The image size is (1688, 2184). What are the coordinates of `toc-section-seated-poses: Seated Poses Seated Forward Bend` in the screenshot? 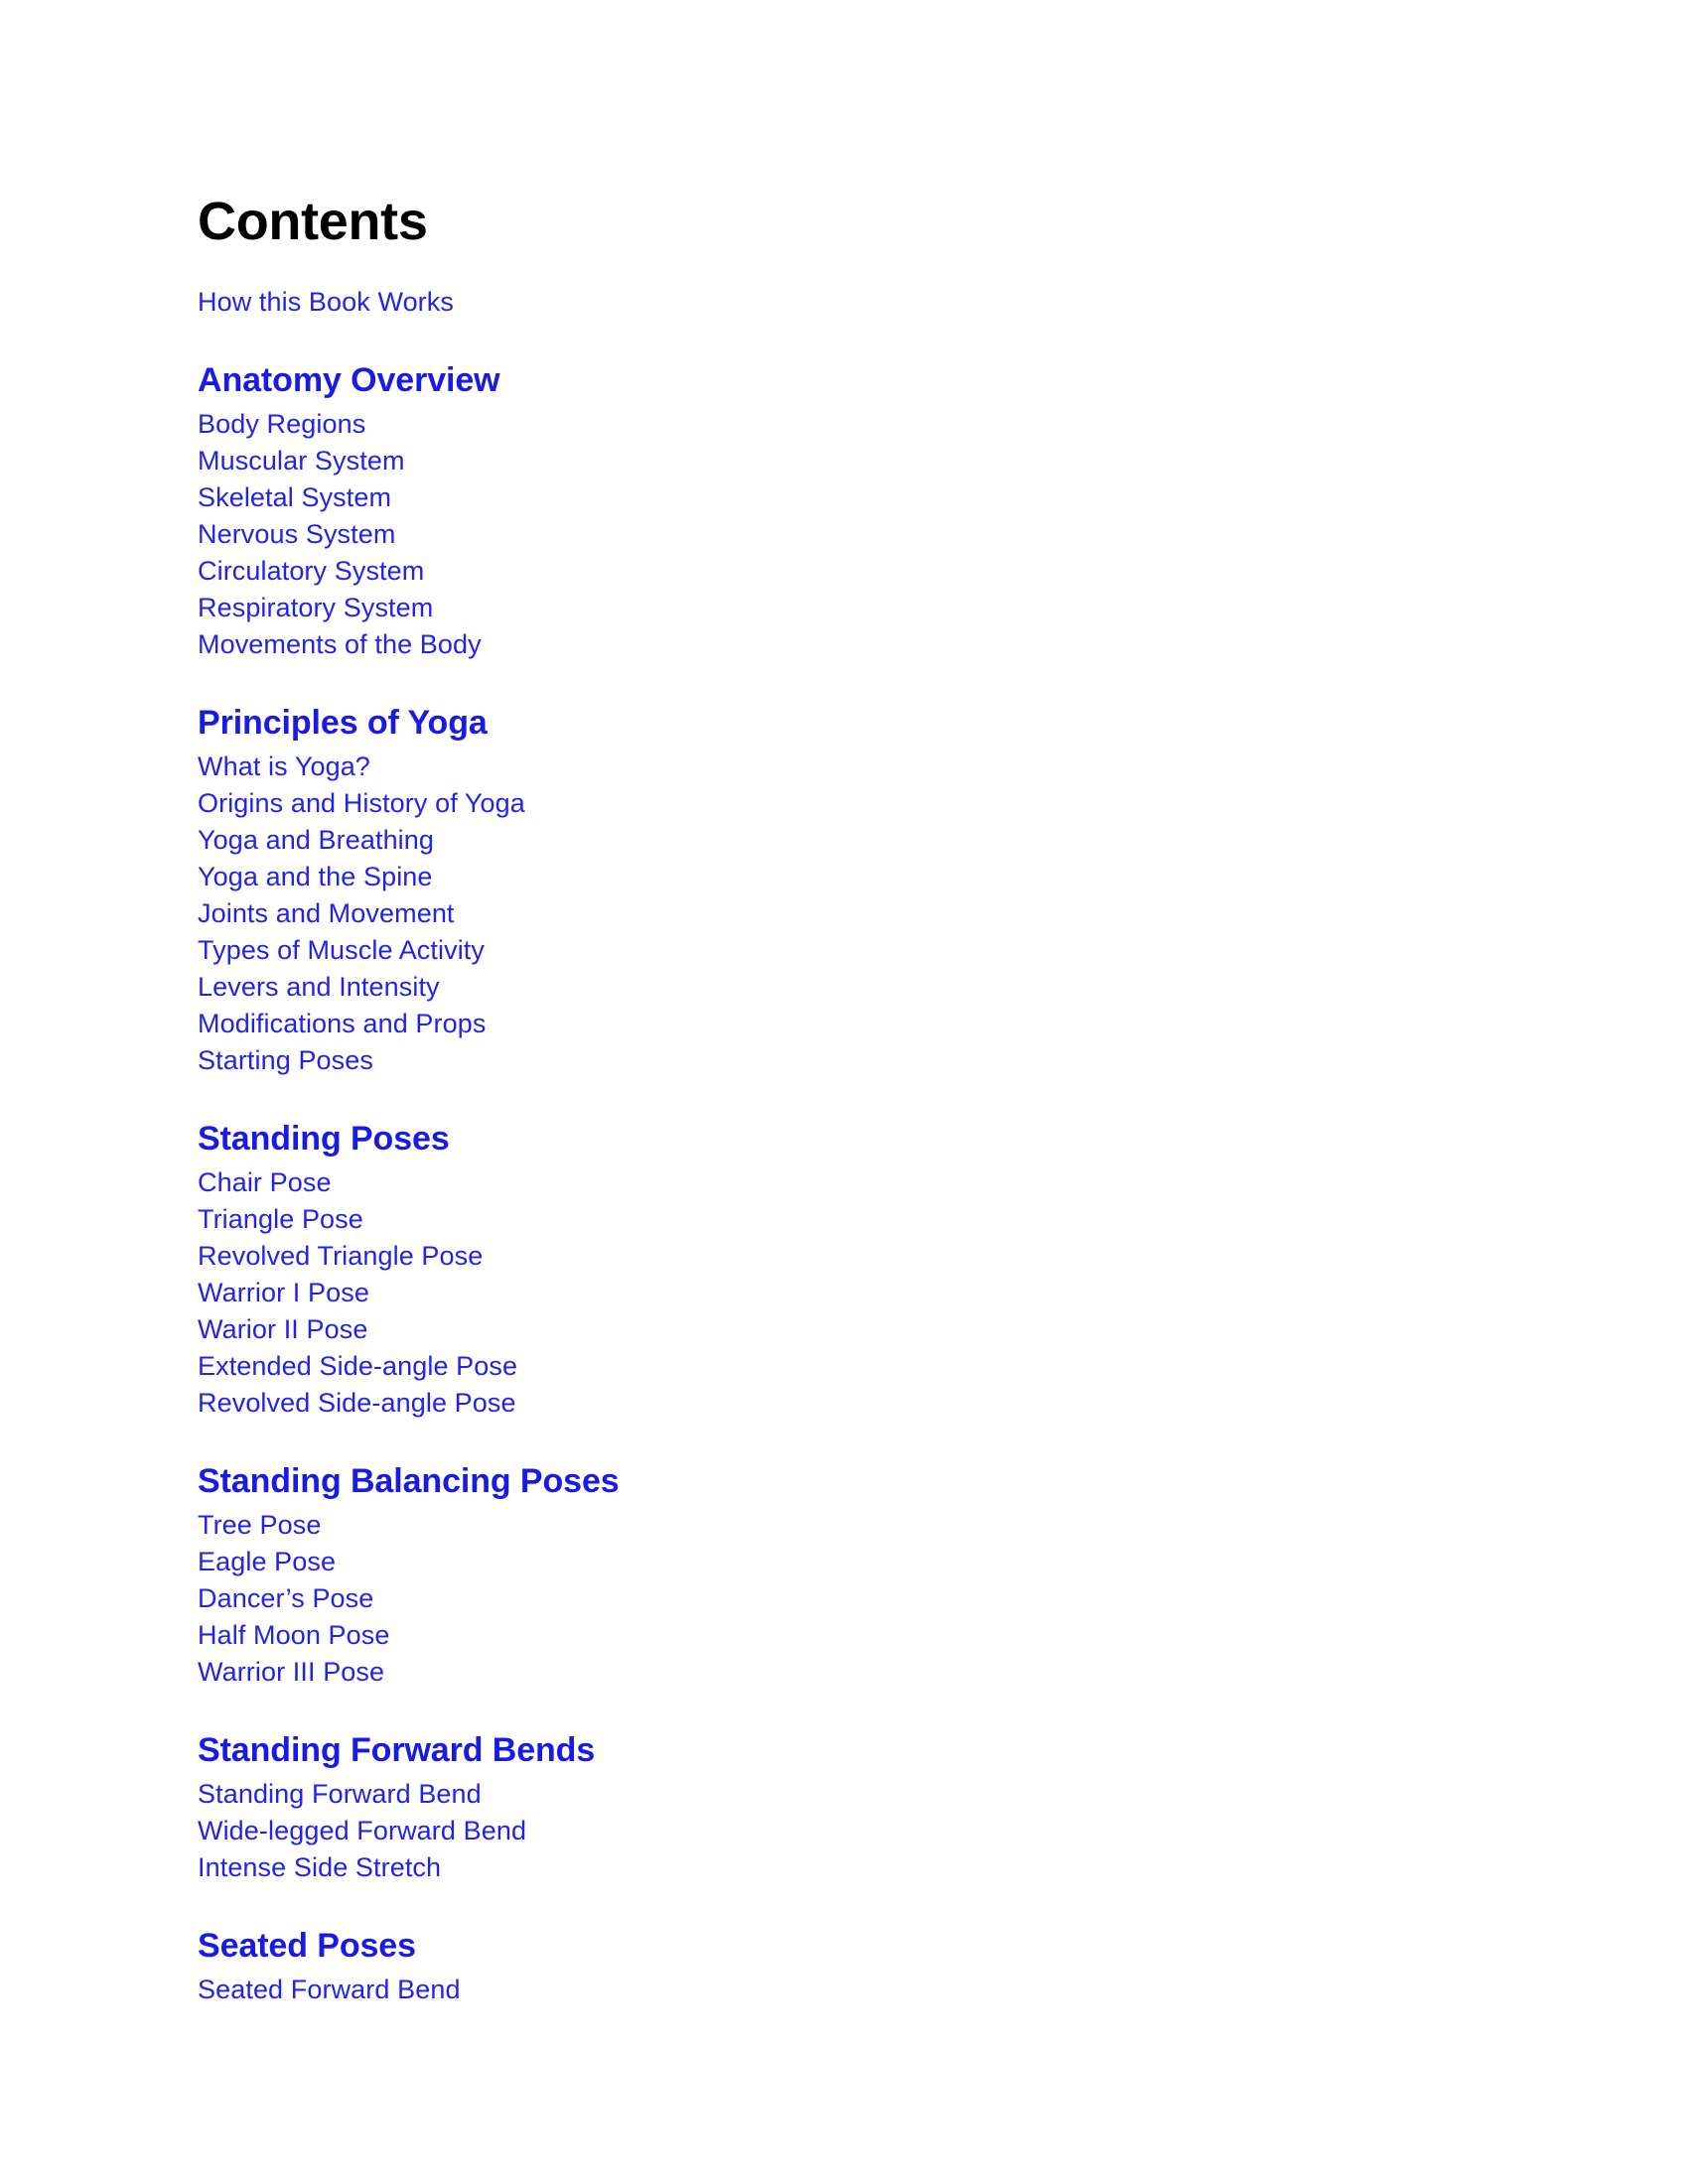 It's located at (793, 1968).